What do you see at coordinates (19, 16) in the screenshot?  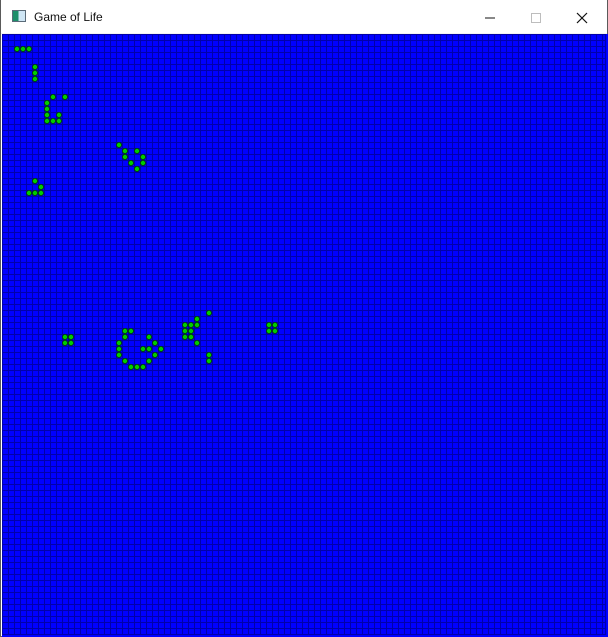 I see `window-app-icon` at bounding box center [19, 16].